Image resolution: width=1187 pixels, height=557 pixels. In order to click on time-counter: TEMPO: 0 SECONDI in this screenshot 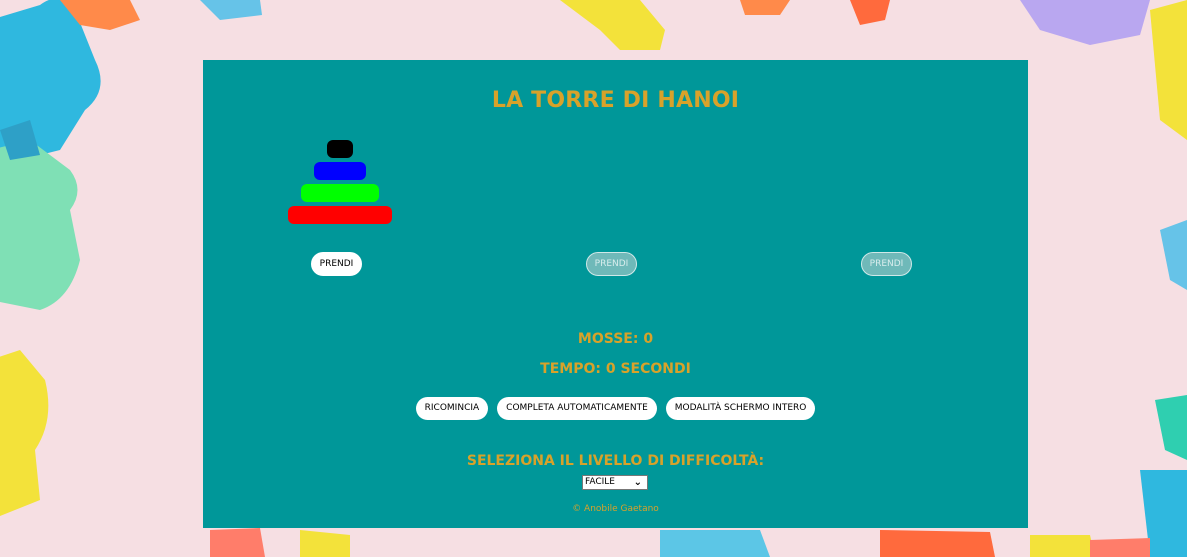, I will do `click(615, 369)`.